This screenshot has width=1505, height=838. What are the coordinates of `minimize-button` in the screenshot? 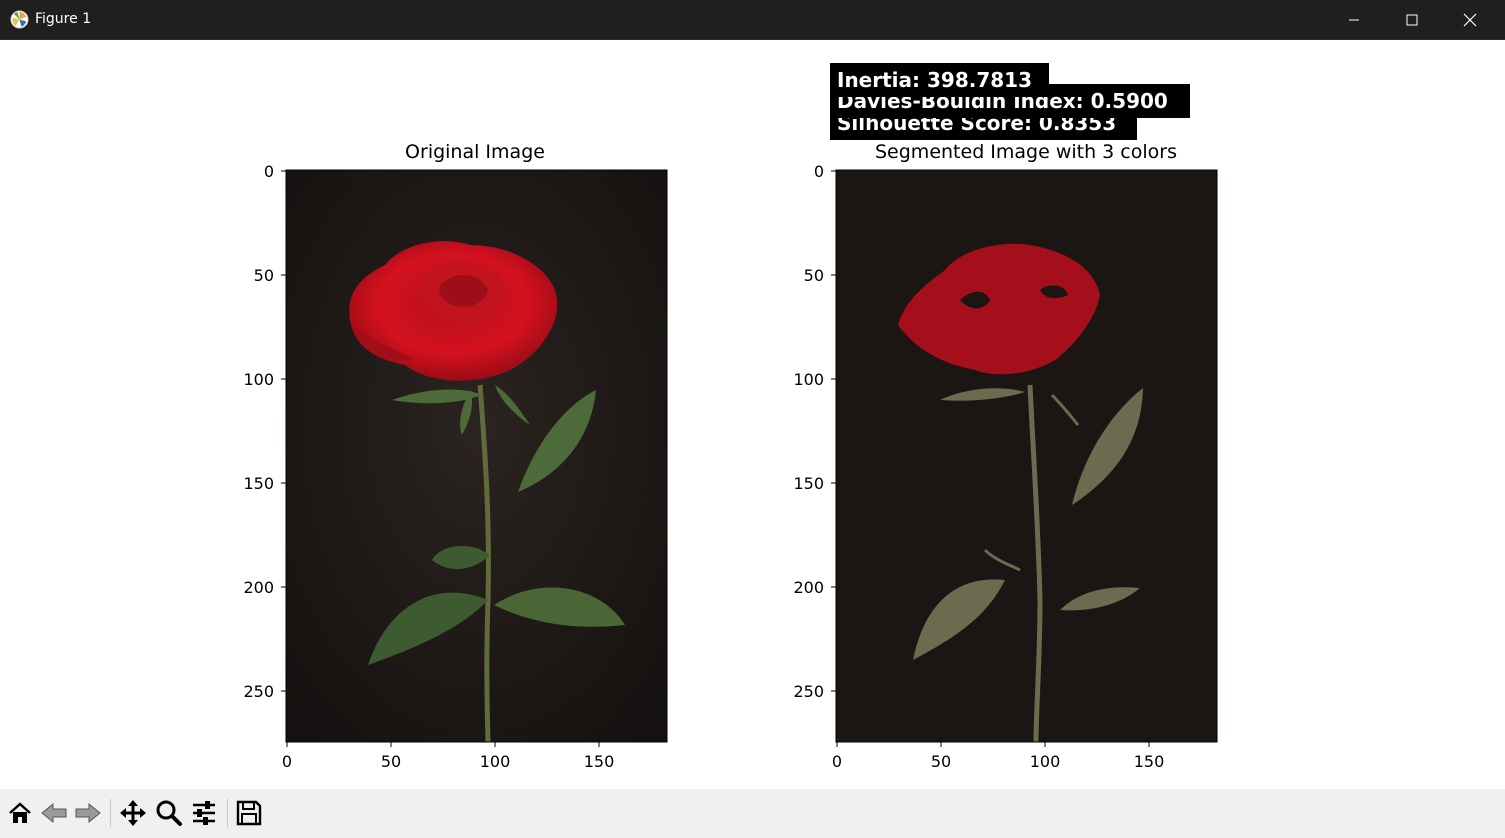 It's located at (1354, 19).